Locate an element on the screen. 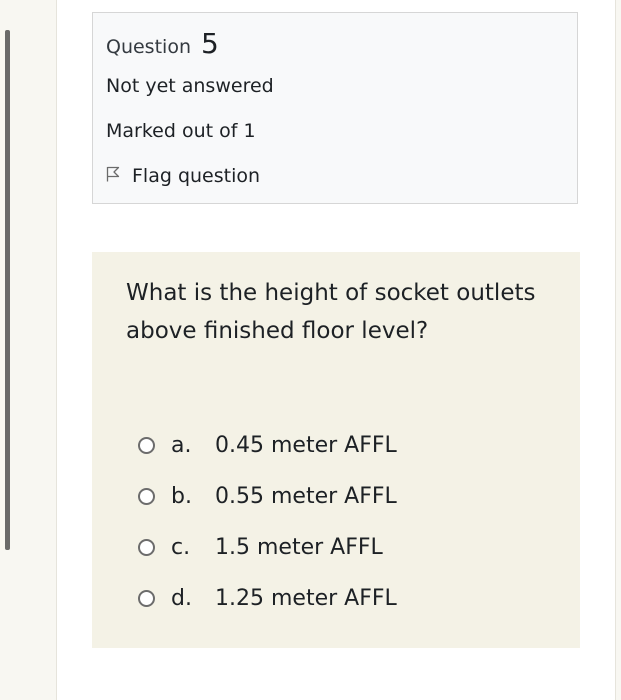 This screenshot has width=621, height=700. question-grade: Marked out of 1 is located at coordinates (181, 131).